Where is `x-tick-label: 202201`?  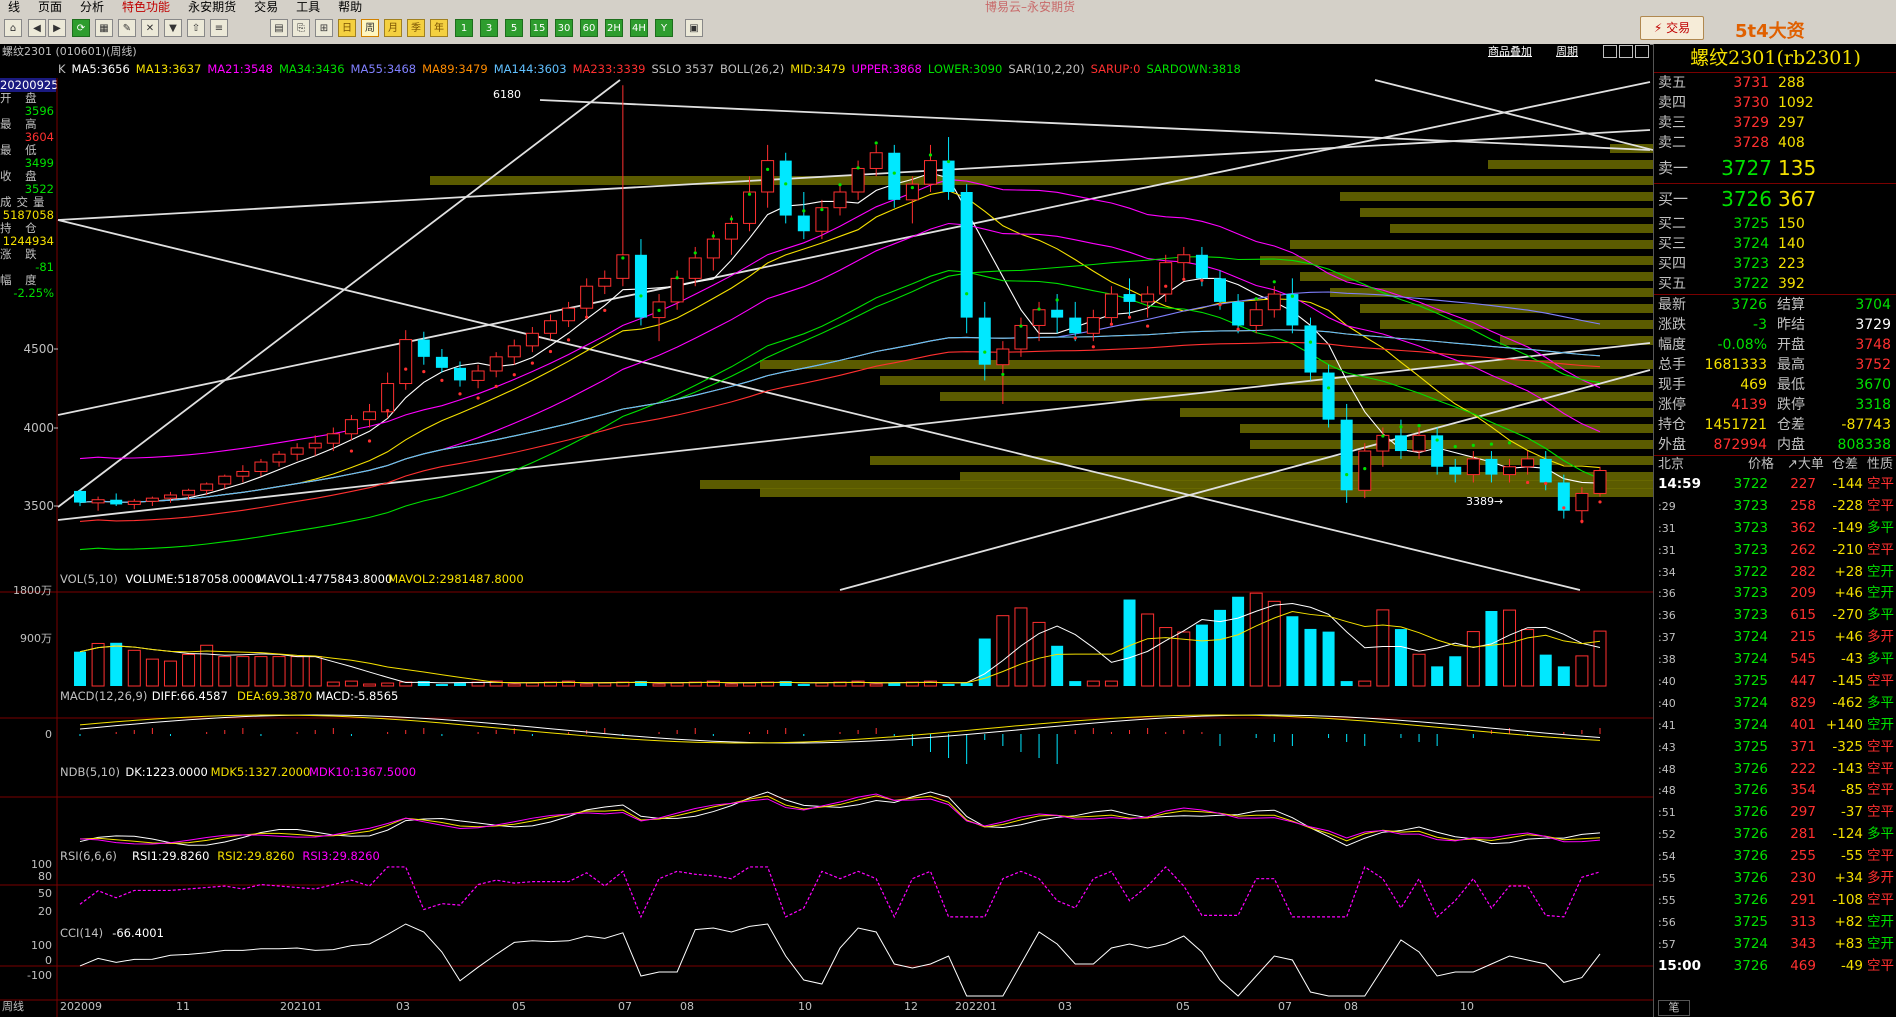 x-tick-label: 202201 is located at coordinates (976, 1006).